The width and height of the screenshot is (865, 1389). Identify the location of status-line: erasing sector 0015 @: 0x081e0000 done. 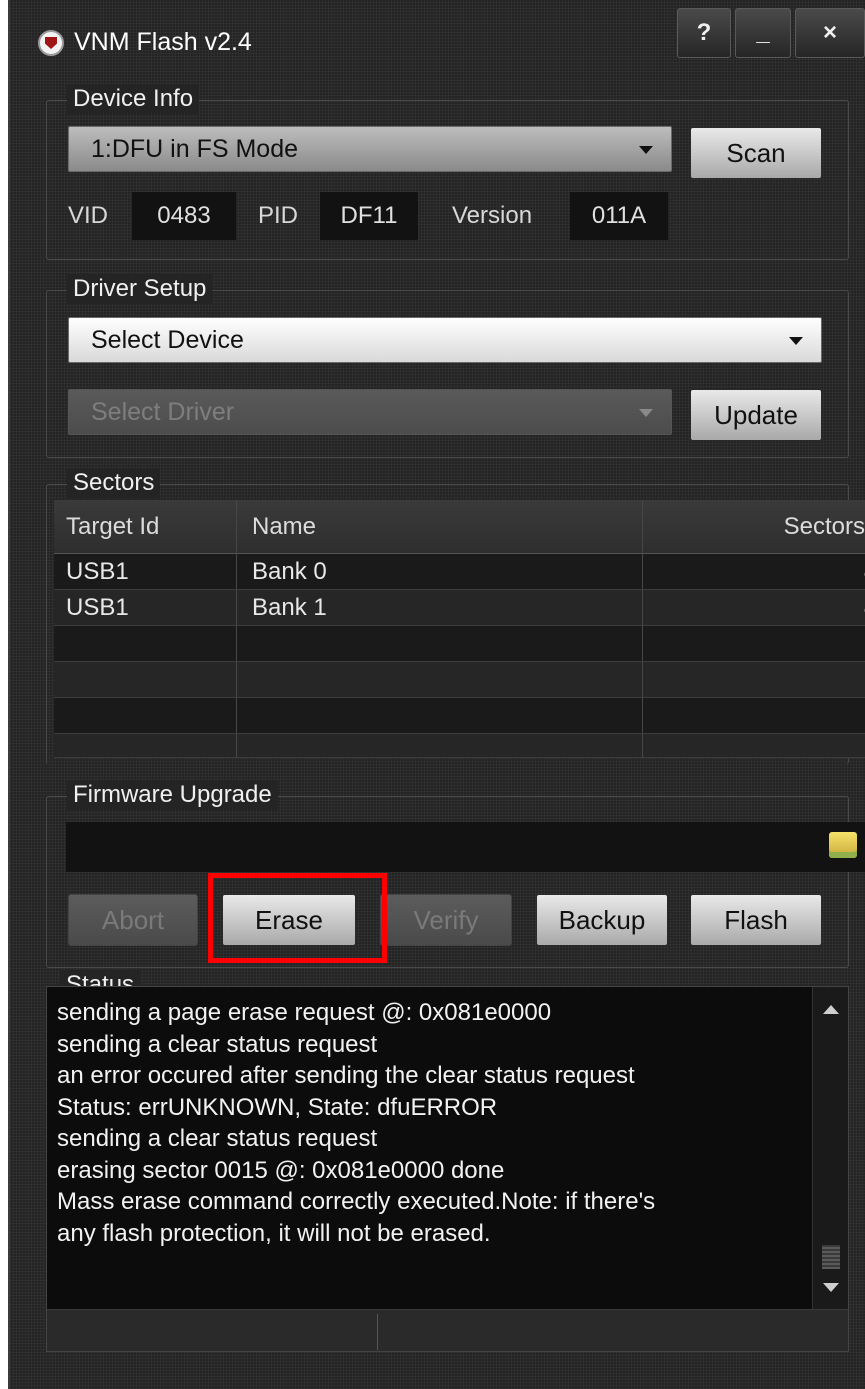
(281, 1170).